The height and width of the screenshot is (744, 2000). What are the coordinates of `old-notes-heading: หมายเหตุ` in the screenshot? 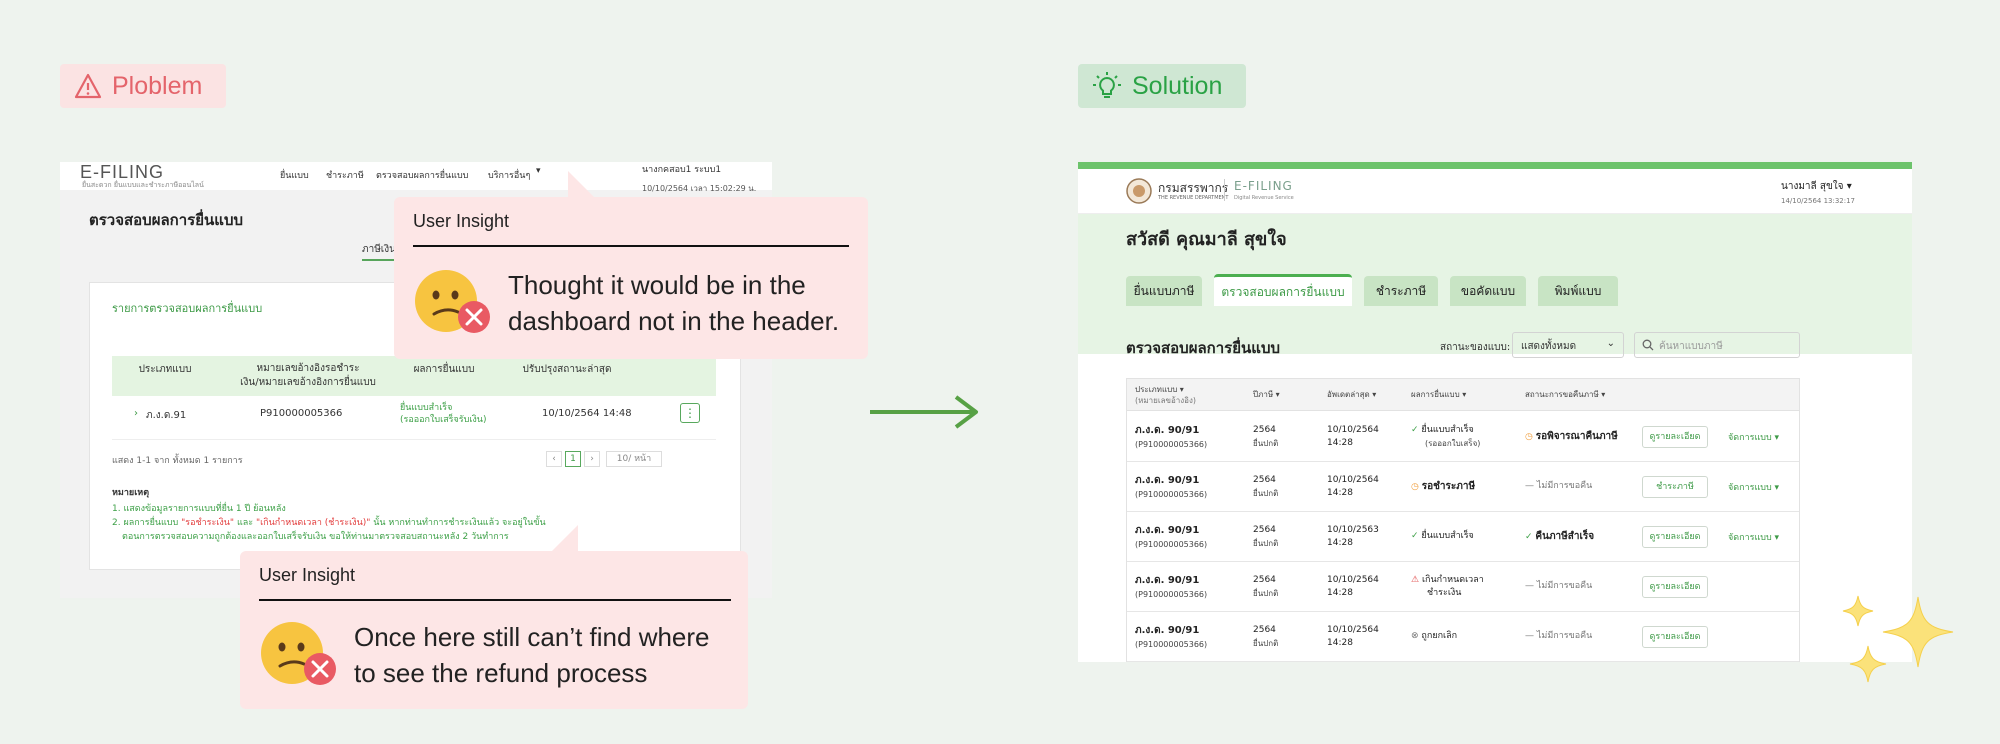 It's located at (131, 493).